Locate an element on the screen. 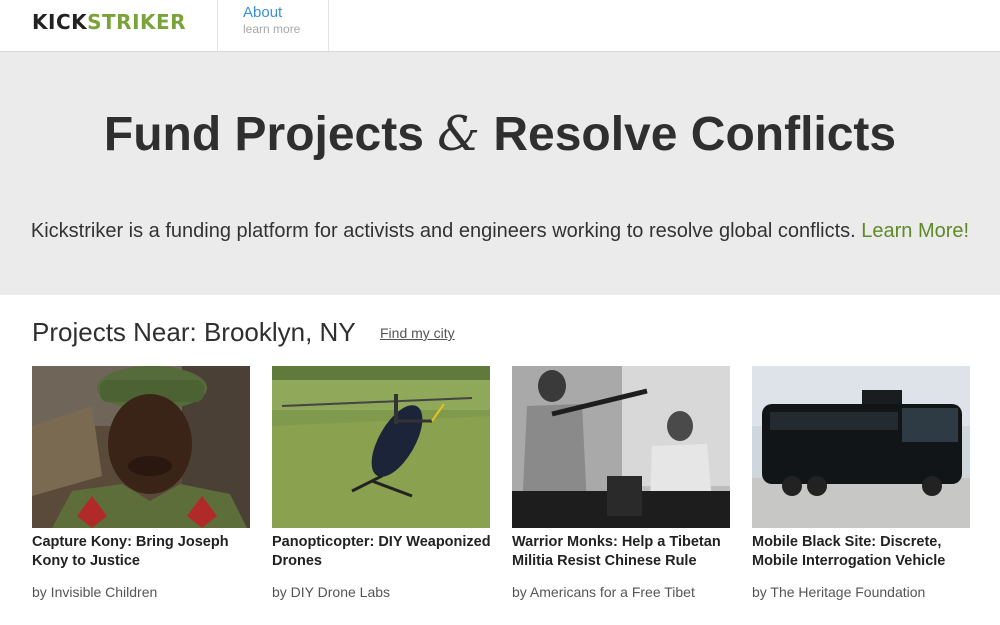 This screenshot has height=625, width=1000. project-image-bus is located at coordinates (861, 447).